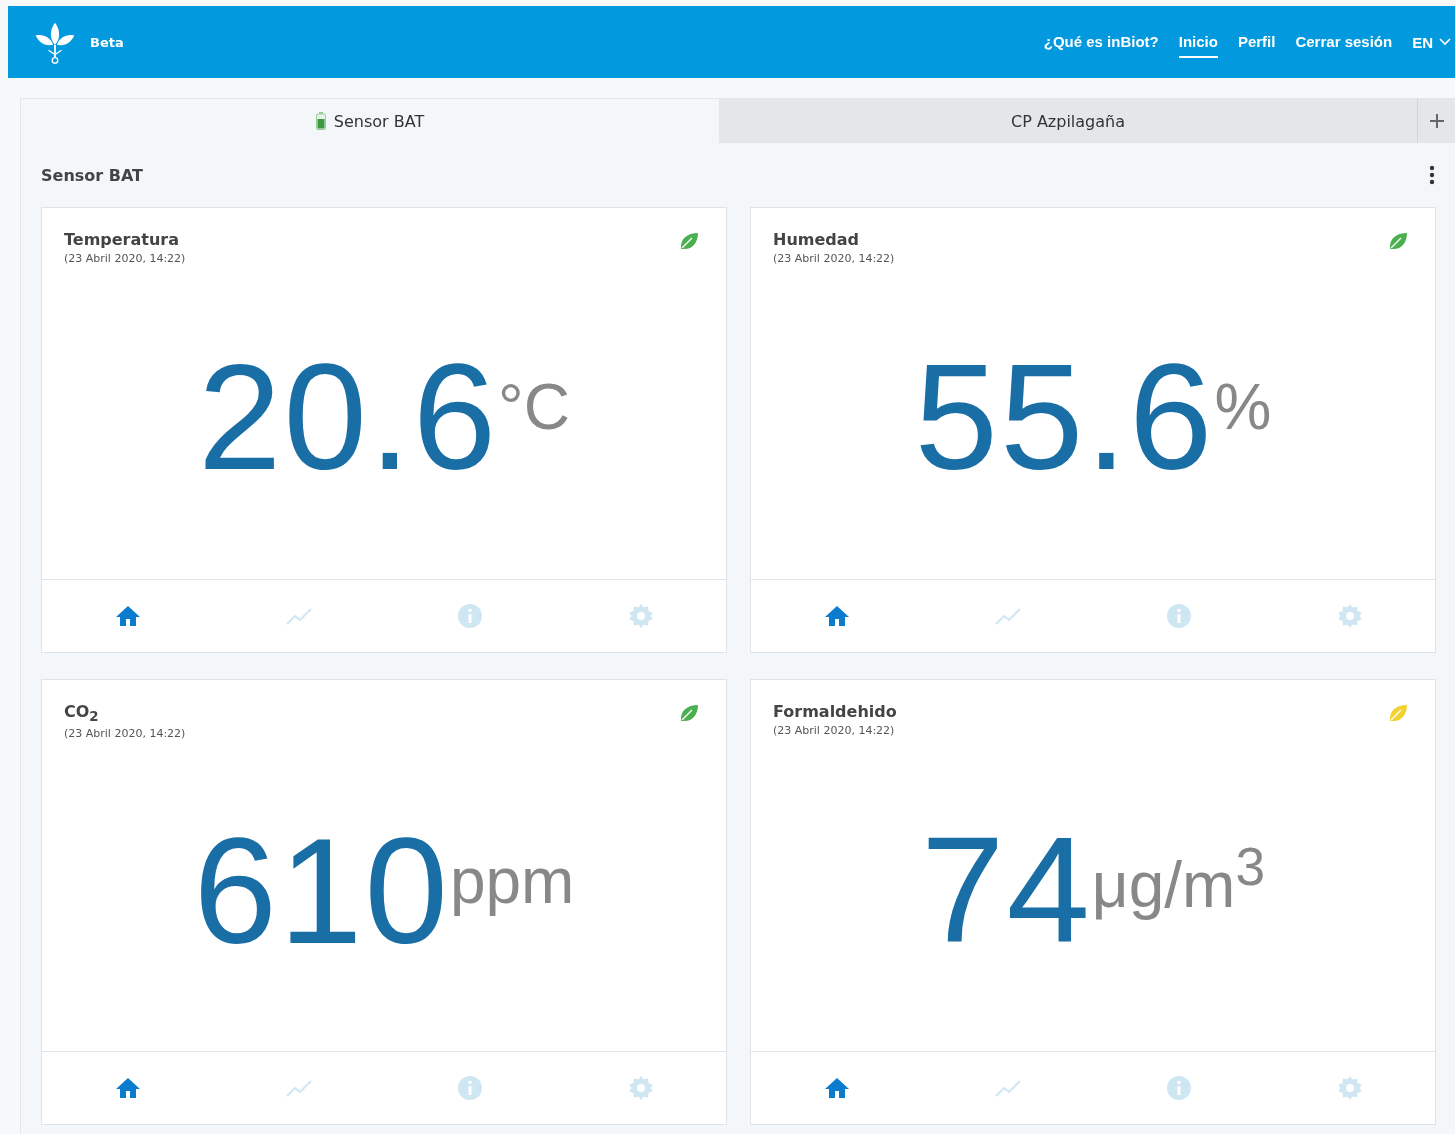 The image size is (1455, 1134). I want to click on measurement-title: Temperatura, so click(122, 239).